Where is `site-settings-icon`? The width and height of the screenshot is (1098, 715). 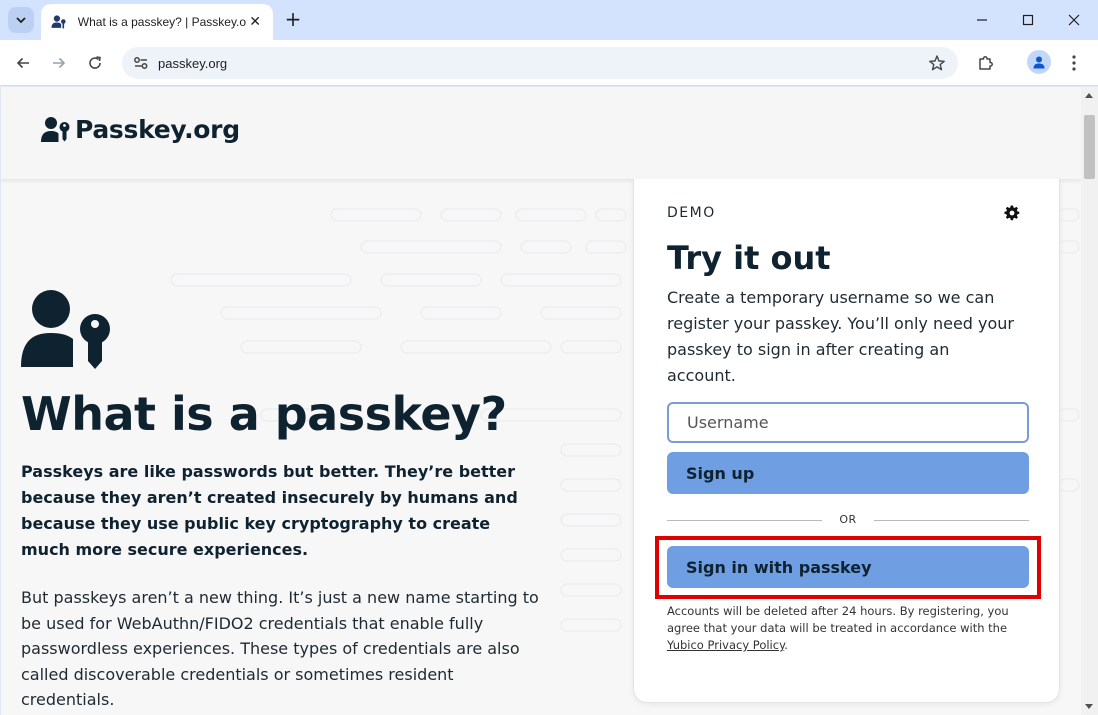
site-settings-icon is located at coordinates (141, 63).